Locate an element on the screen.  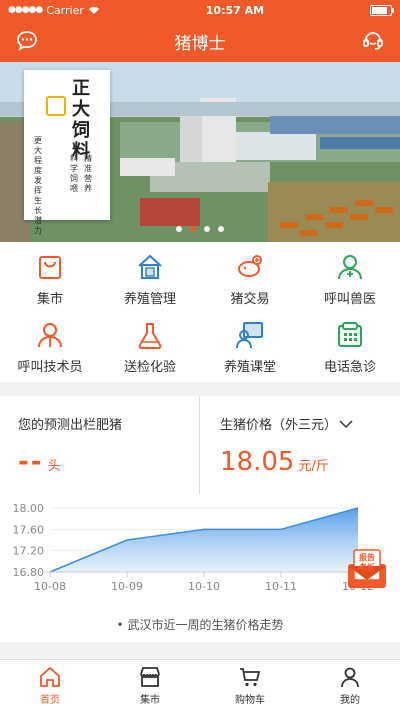
price-value: 18.05 元/斤 is located at coordinates (274, 462).